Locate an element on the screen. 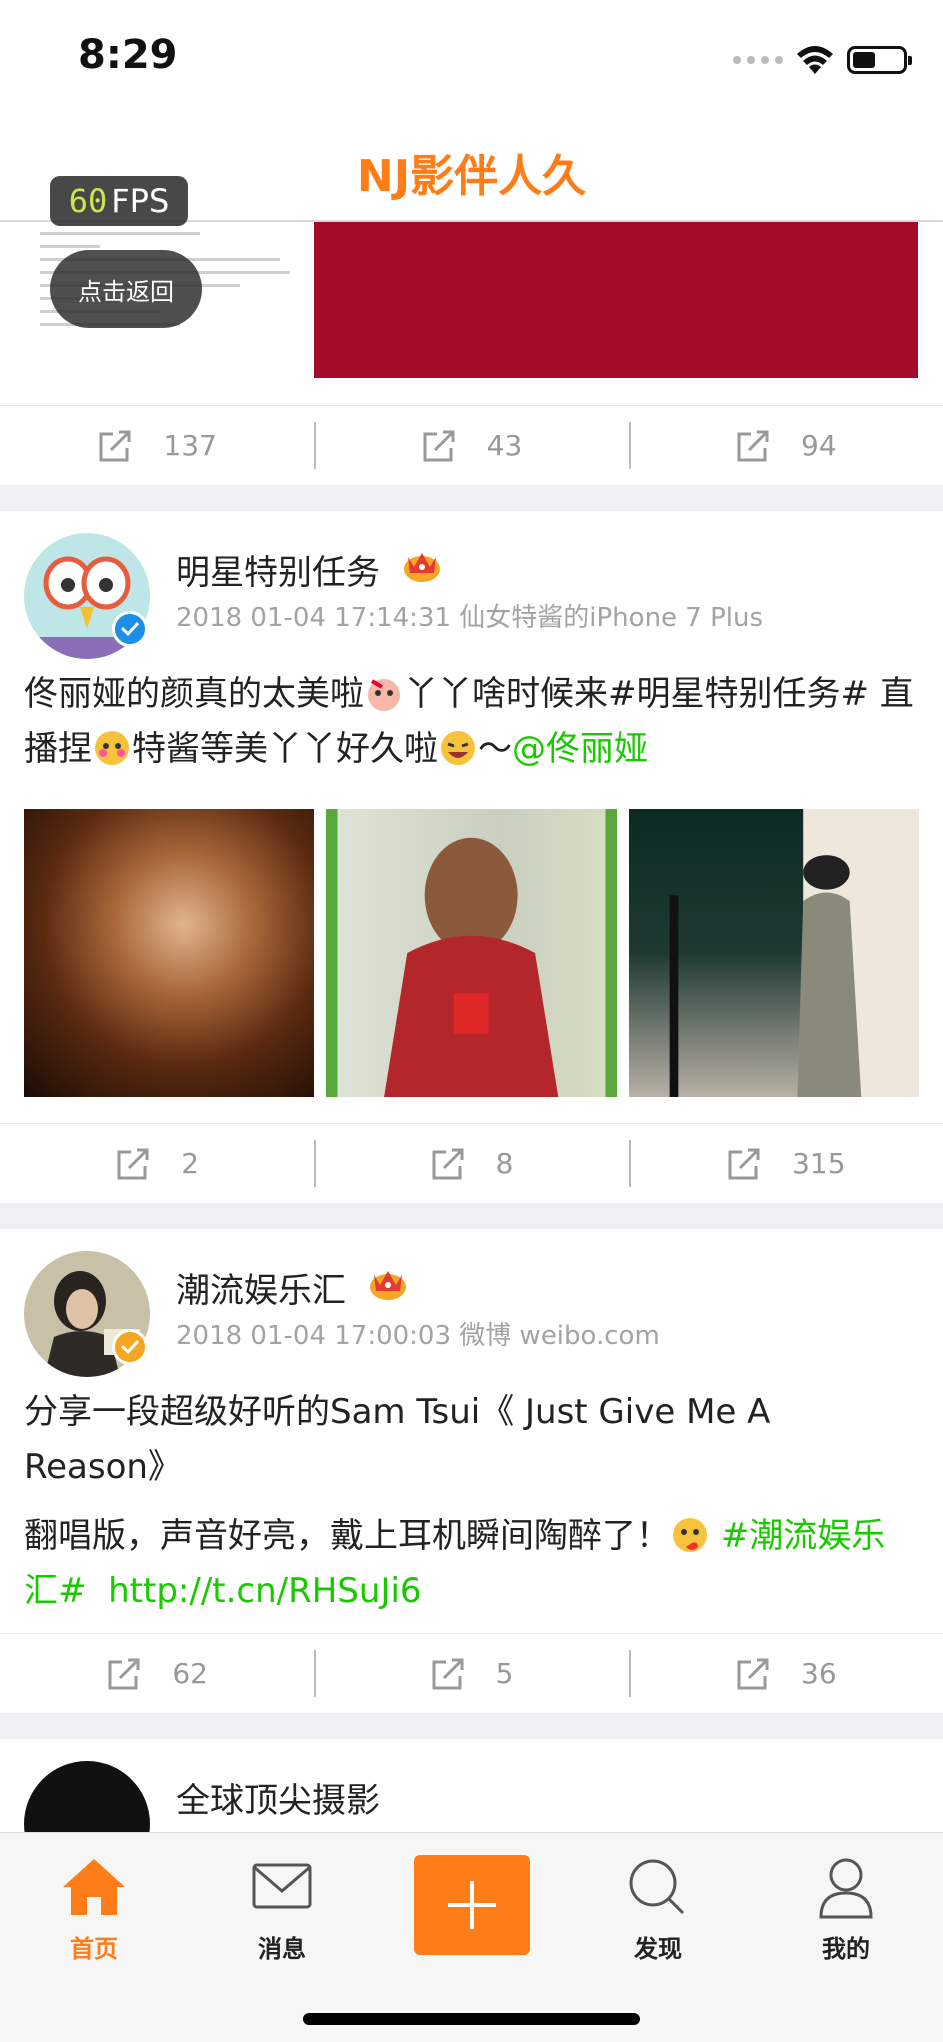 The image size is (943, 2042). back-button: 点击返回 is located at coordinates (126, 289).